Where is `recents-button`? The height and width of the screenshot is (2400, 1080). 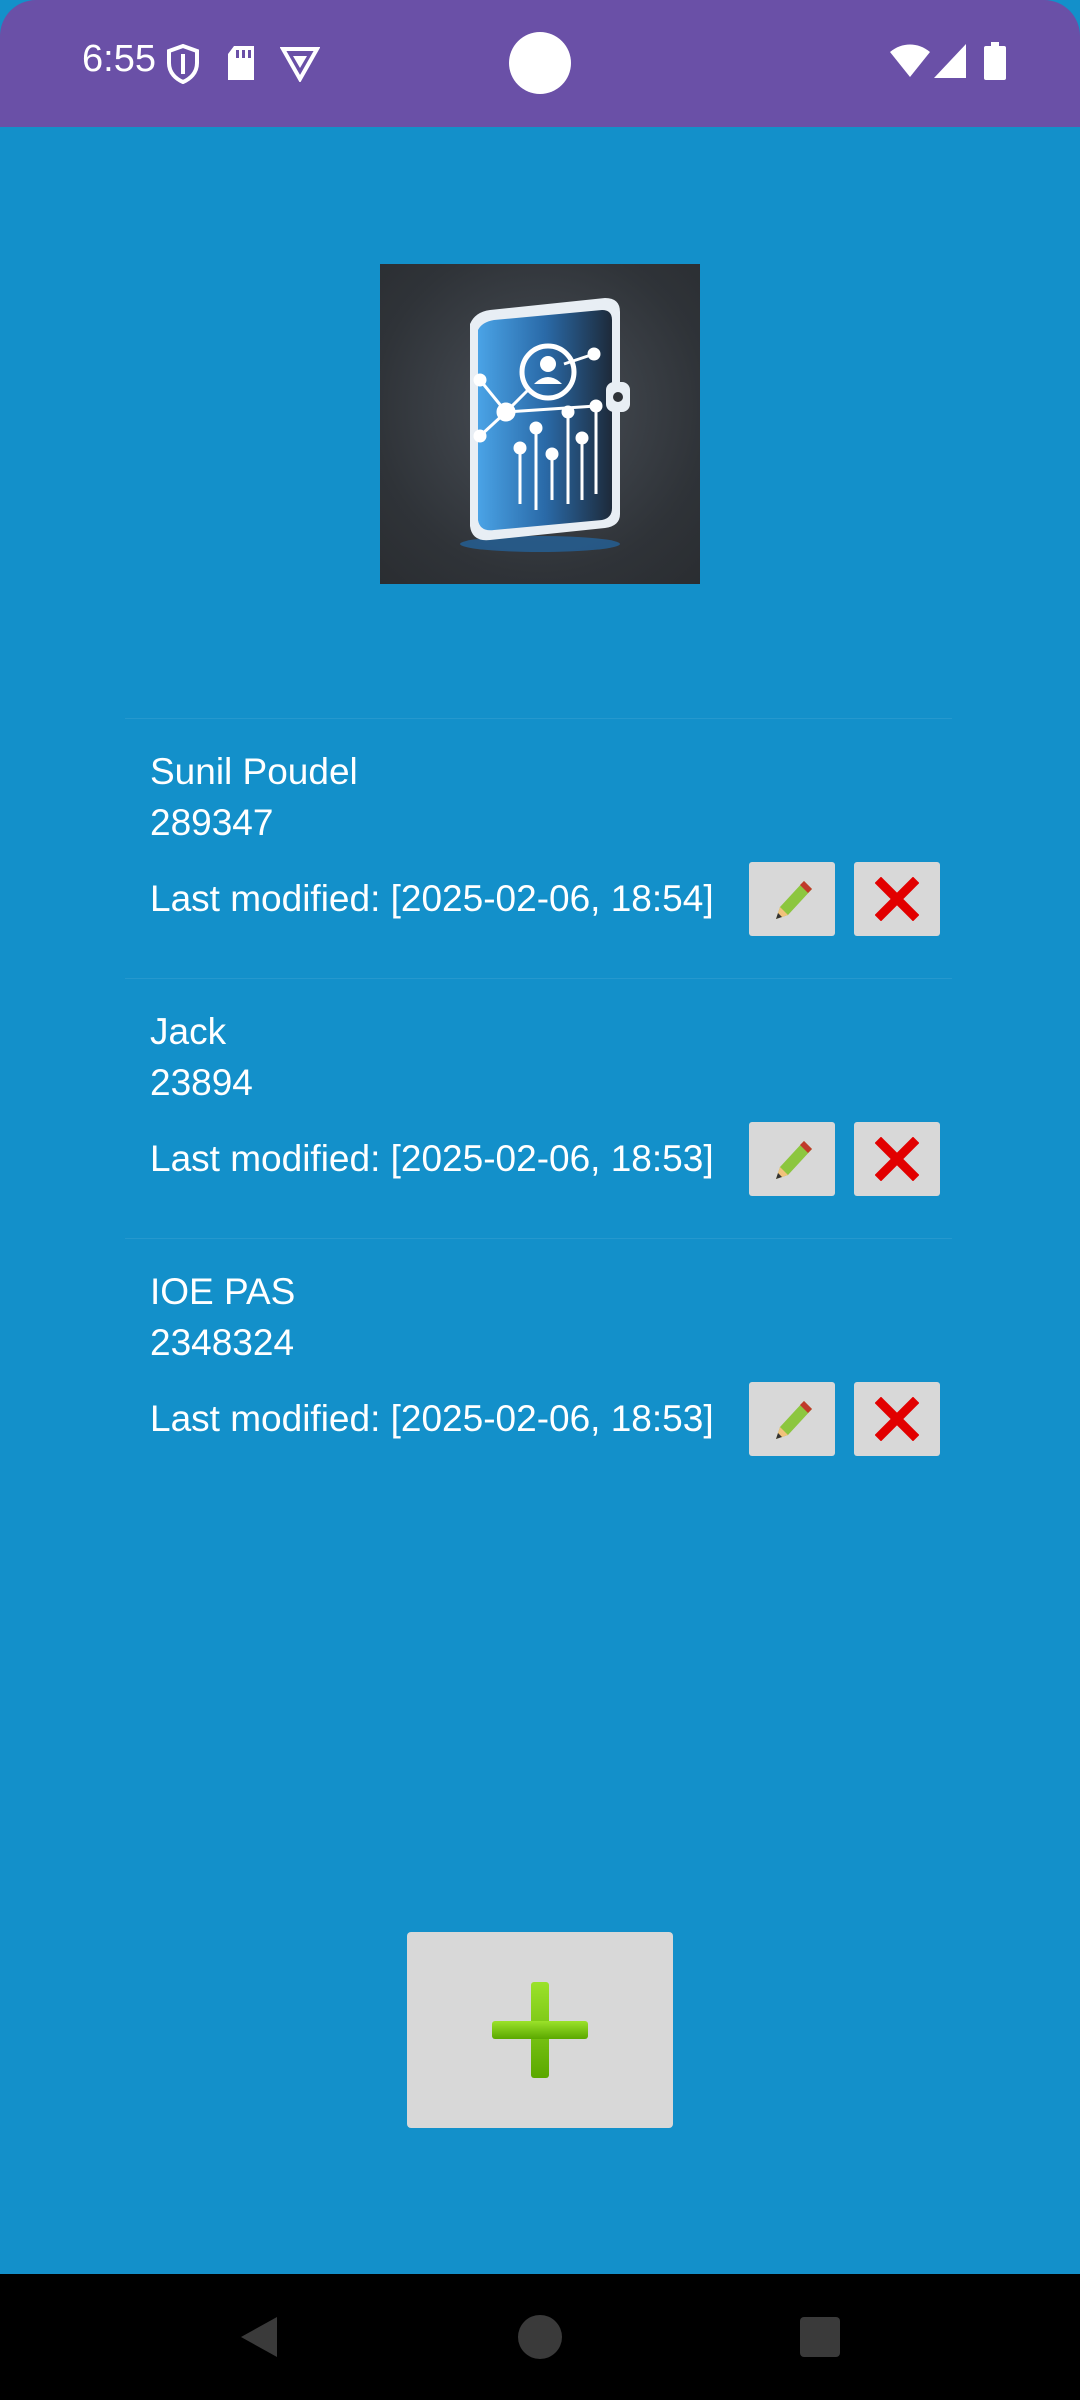
recents-button is located at coordinates (820, 2337).